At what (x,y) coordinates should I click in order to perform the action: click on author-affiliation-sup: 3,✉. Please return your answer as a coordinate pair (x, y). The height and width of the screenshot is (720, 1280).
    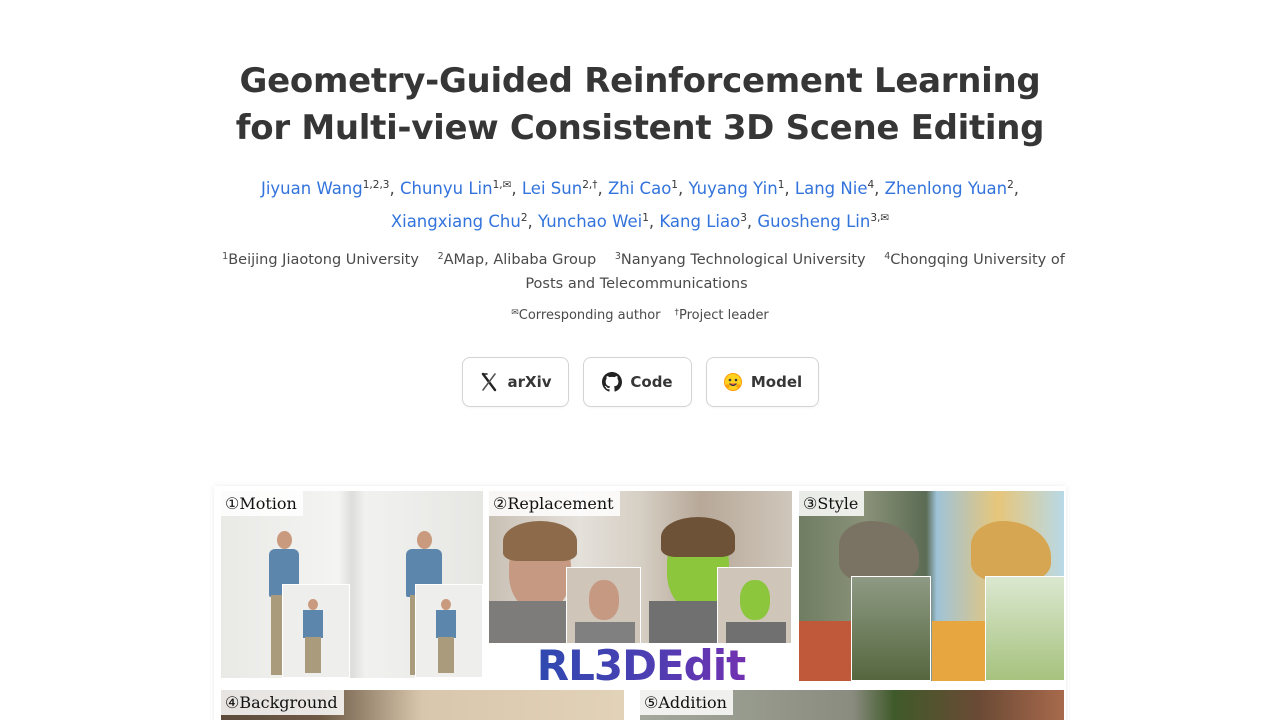
    Looking at the image, I should click on (880, 218).